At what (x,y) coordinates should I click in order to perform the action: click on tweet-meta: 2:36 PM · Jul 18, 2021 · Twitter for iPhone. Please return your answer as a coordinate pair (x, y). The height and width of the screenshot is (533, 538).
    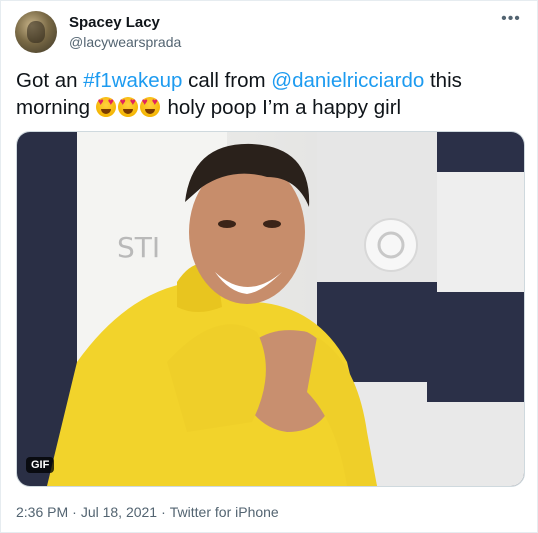
    Looking at the image, I should click on (147, 512).